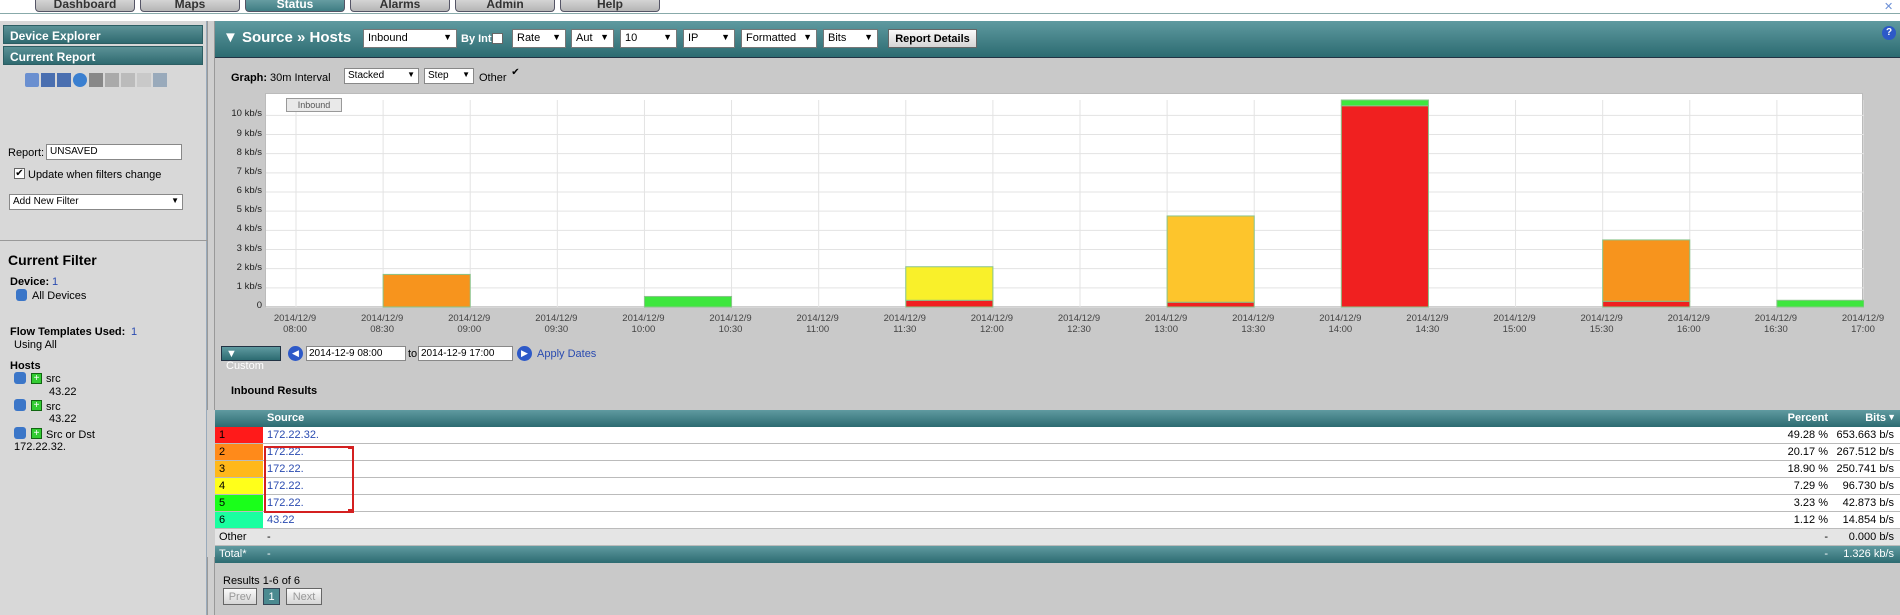 This screenshot has height=615, width=1900. Describe the element at coordinates (103, 55) in the screenshot. I see `current-report-header: Current Report` at that location.